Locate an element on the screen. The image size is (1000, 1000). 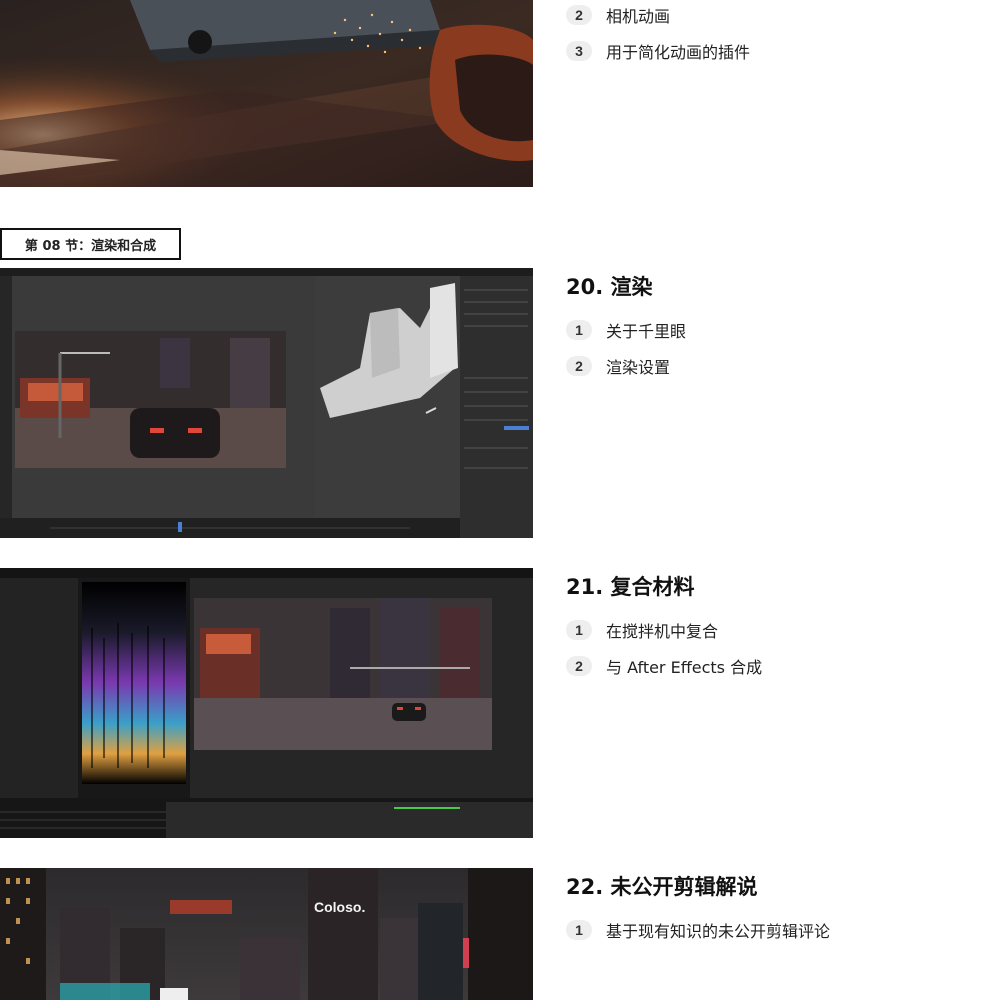
list-item: 2 相机动画 is located at coordinates (658, 16).